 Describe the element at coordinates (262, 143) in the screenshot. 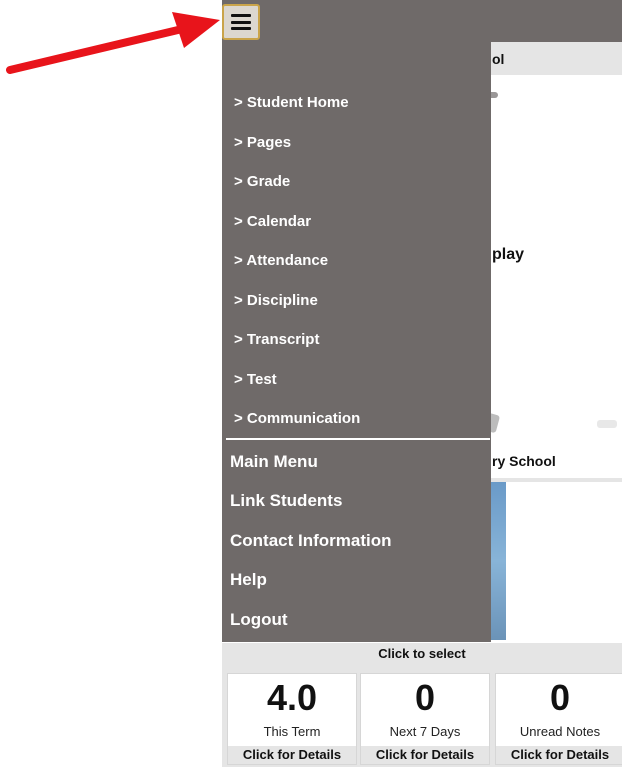

I see `menu-item-pages: > Pages` at that location.